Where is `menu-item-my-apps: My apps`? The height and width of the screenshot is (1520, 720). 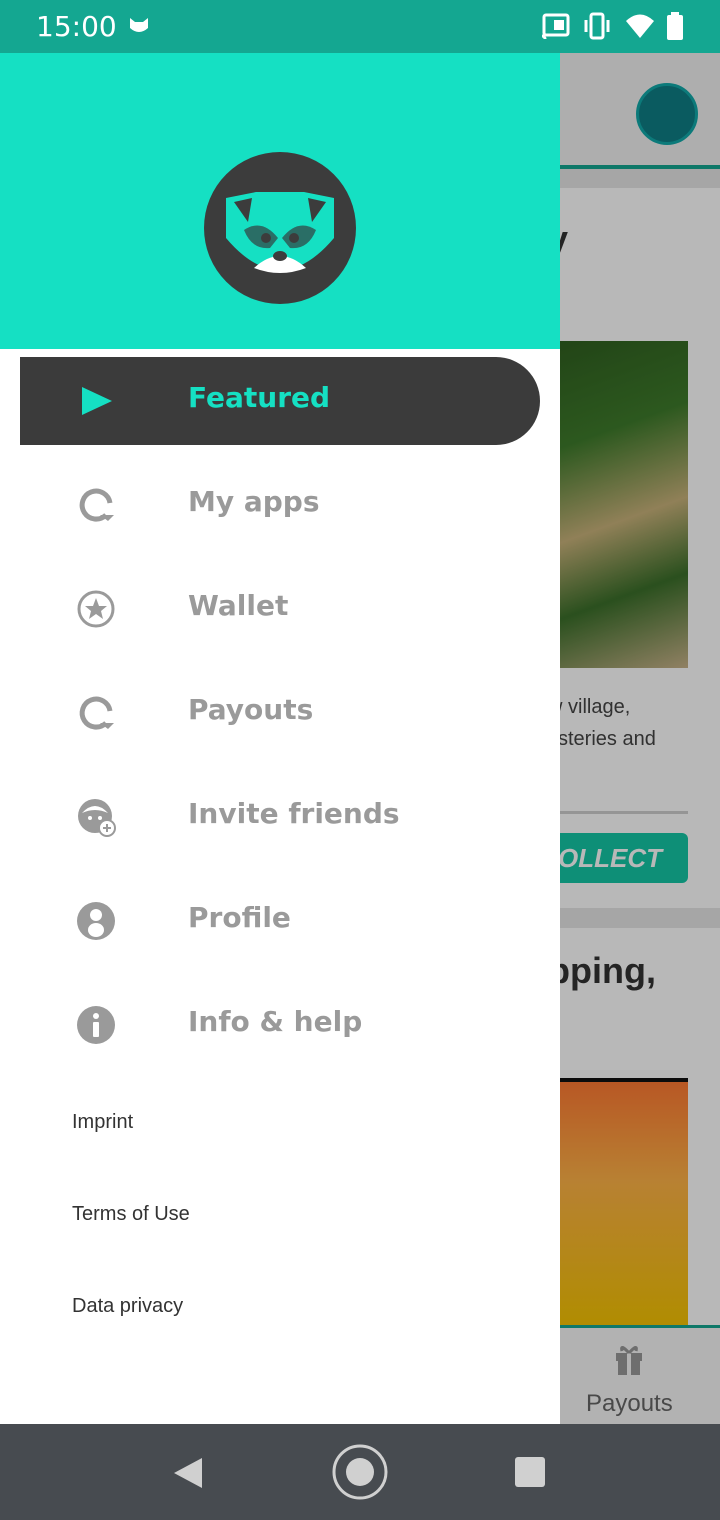 menu-item-my-apps: My apps is located at coordinates (280, 505).